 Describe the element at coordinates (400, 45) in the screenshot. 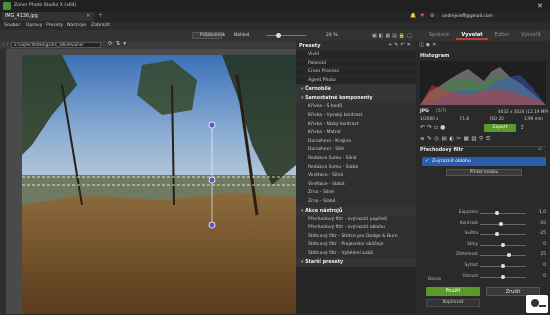

I see `presets-tools-icons: +✎↶✕` at that location.